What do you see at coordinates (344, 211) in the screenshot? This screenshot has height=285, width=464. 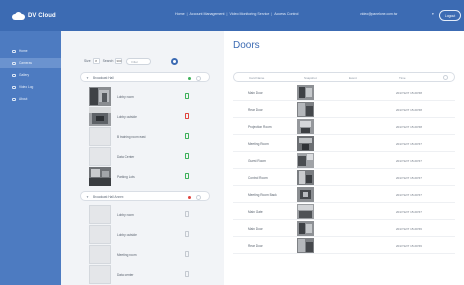 I see `table-row: Main Gate 2017/12/7 15:20:57` at bounding box center [344, 211].